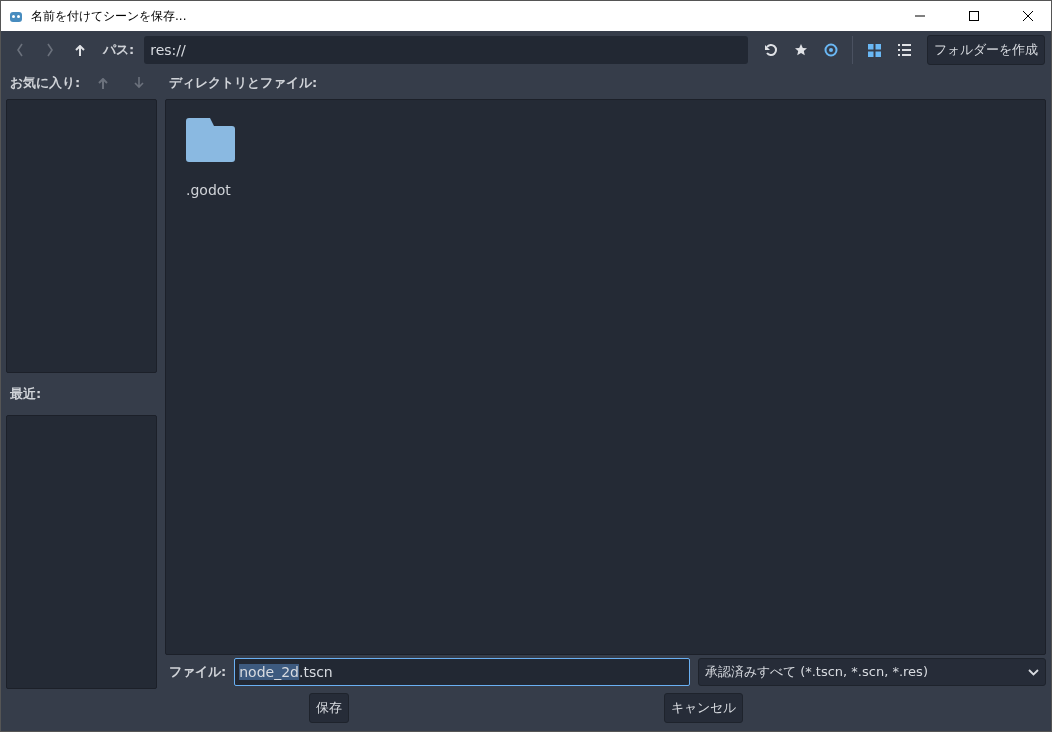 The height and width of the screenshot is (732, 1052). What do you see at coordinates (243, 83) in the screenshot?
I see `files-label: ディレクトリとファイル:` at bounding box center [243, 83].